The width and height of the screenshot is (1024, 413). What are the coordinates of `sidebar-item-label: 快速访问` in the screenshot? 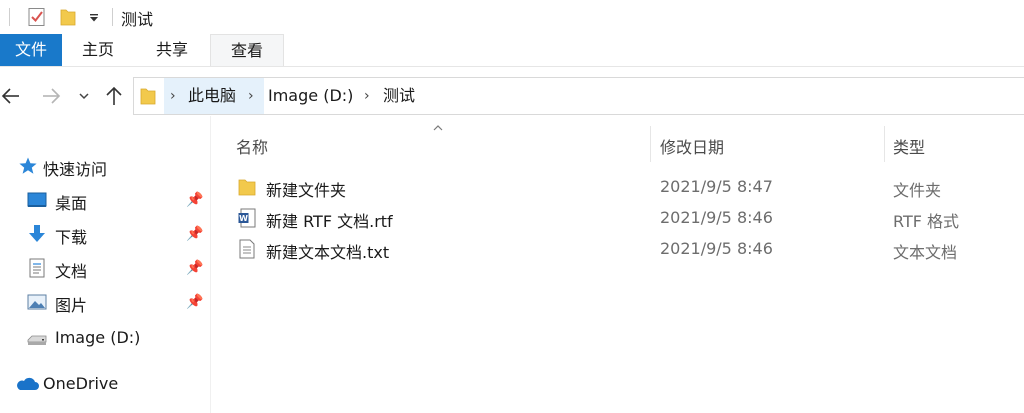 It's located at (75, 169).